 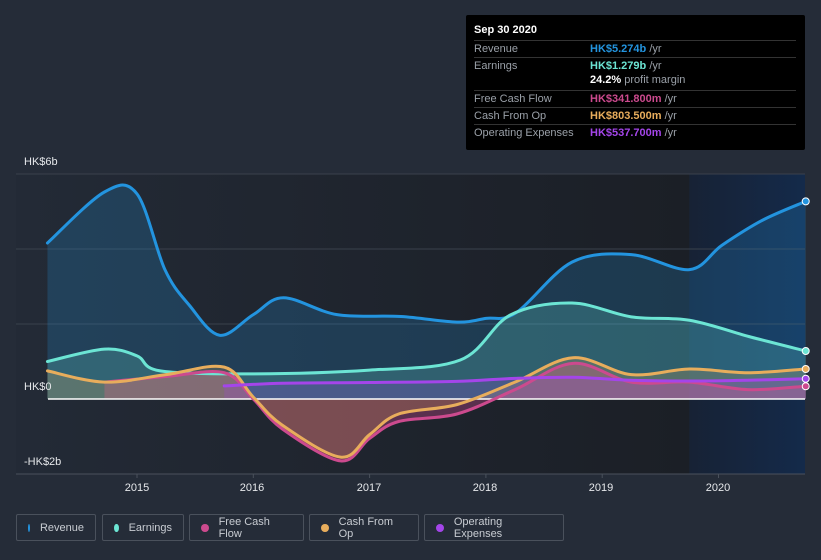 What do you see at coordinates (805, 351) in the screenshot?
I see `earnings-end-marker` at bounding box center [805, 351].